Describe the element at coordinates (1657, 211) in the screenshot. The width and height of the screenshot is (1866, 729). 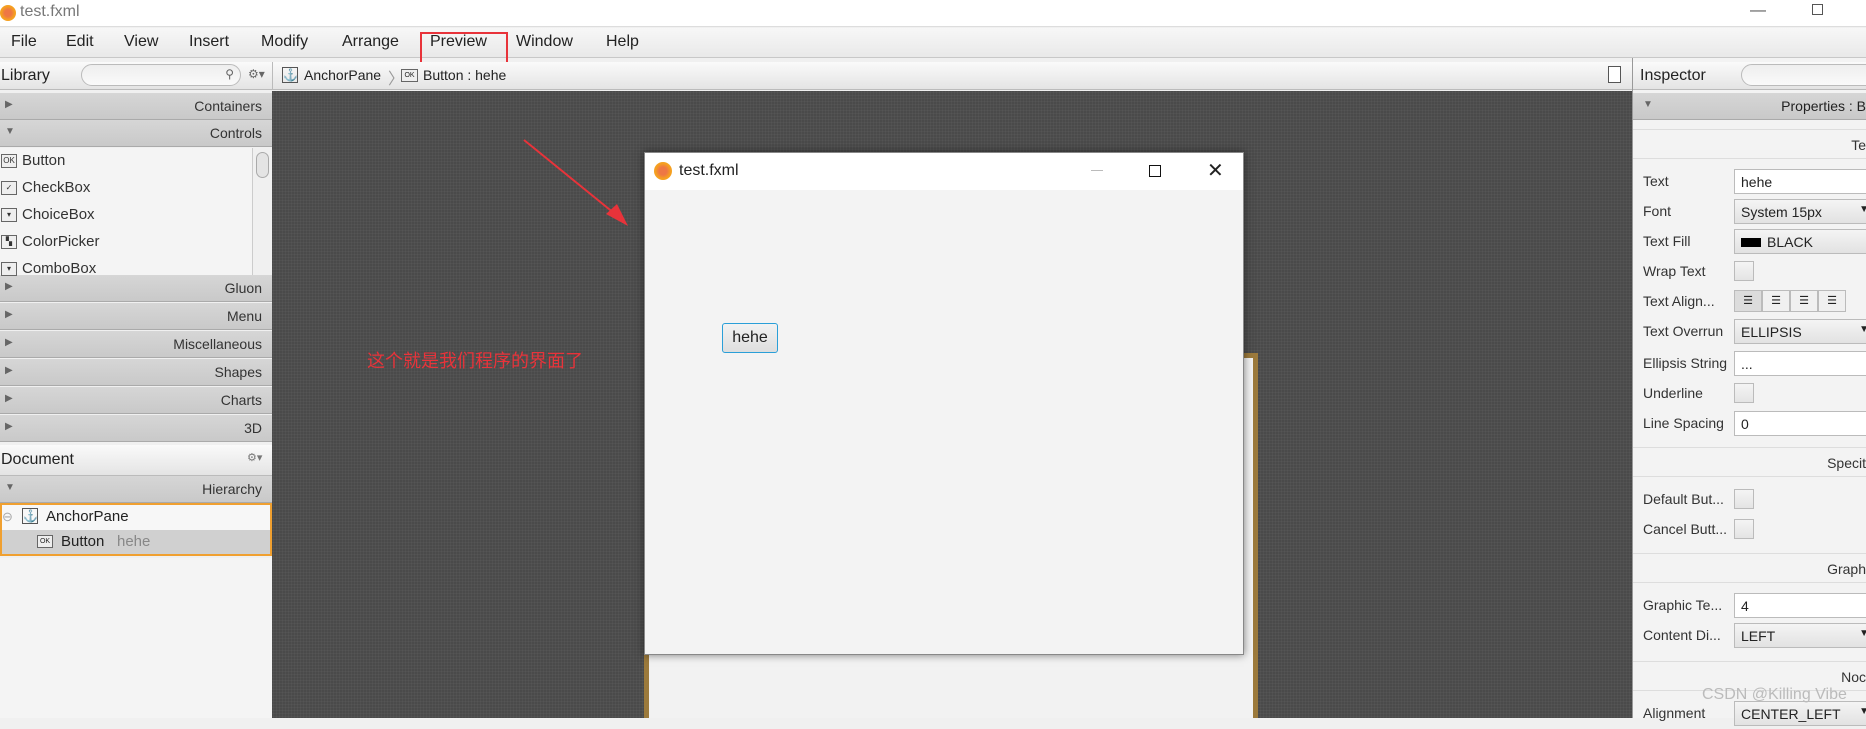
I see `property-label: Font` at that location.